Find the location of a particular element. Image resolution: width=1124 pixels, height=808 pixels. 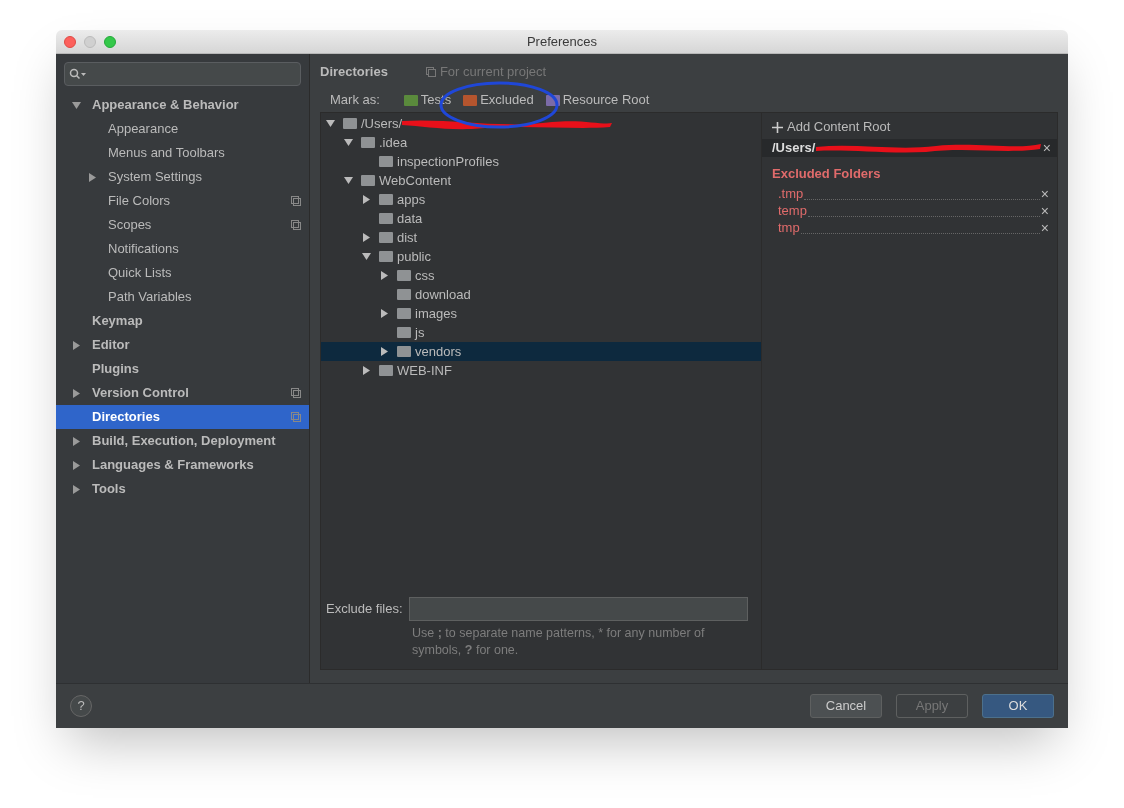

sidebar-item: Plugins is located at coordinates (182, 369).